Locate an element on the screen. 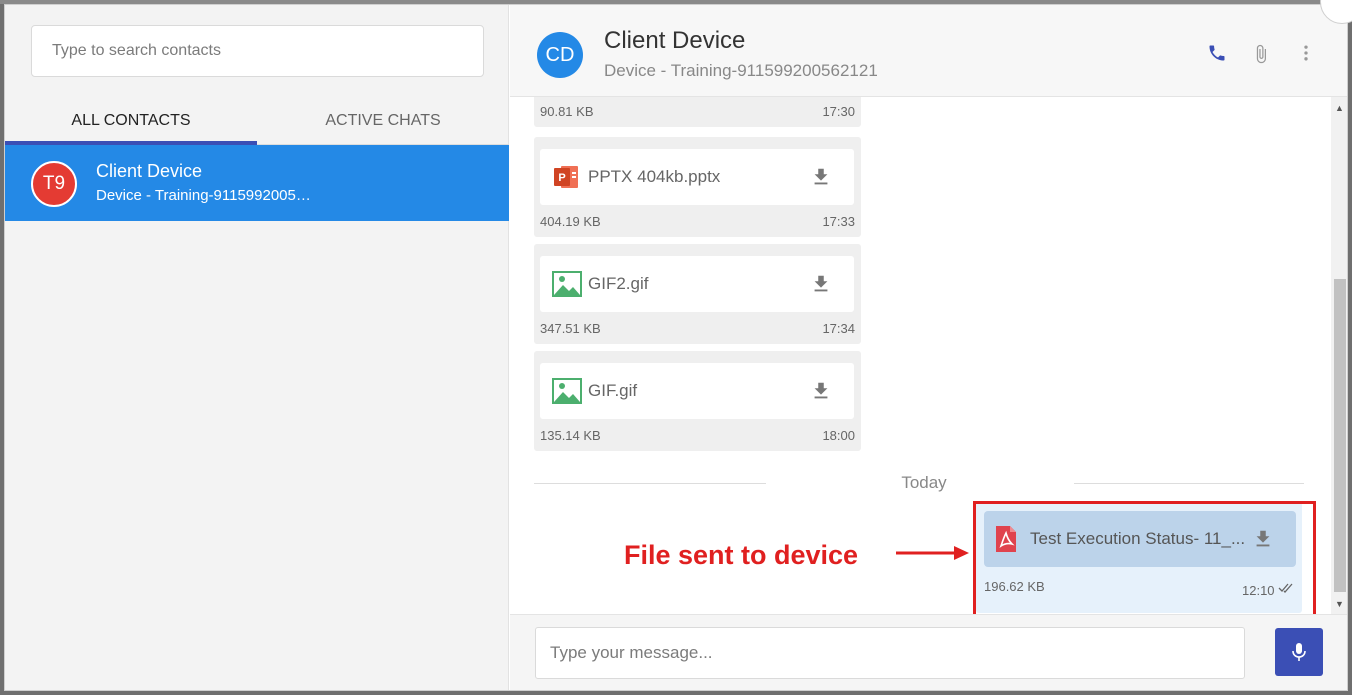  file-size: 404.19 KB is located at coordinates (570, 221).